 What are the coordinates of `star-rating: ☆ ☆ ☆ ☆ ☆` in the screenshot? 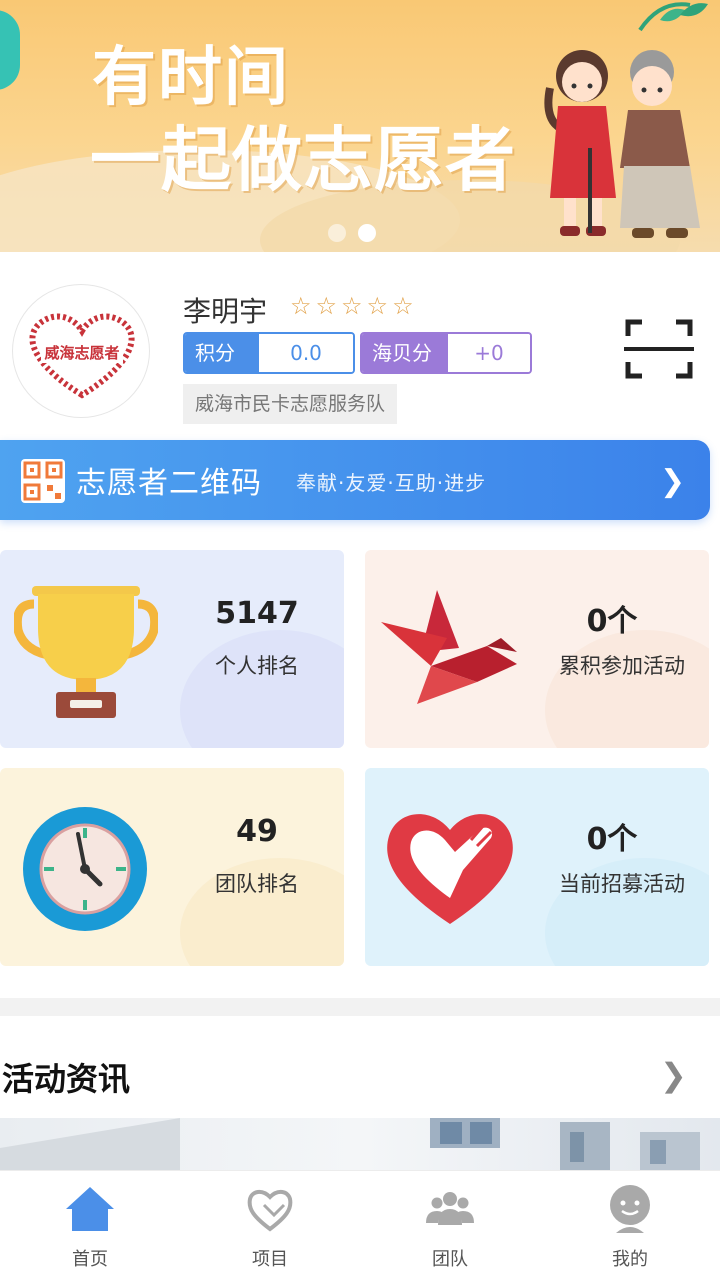 It's located at (352, 306).